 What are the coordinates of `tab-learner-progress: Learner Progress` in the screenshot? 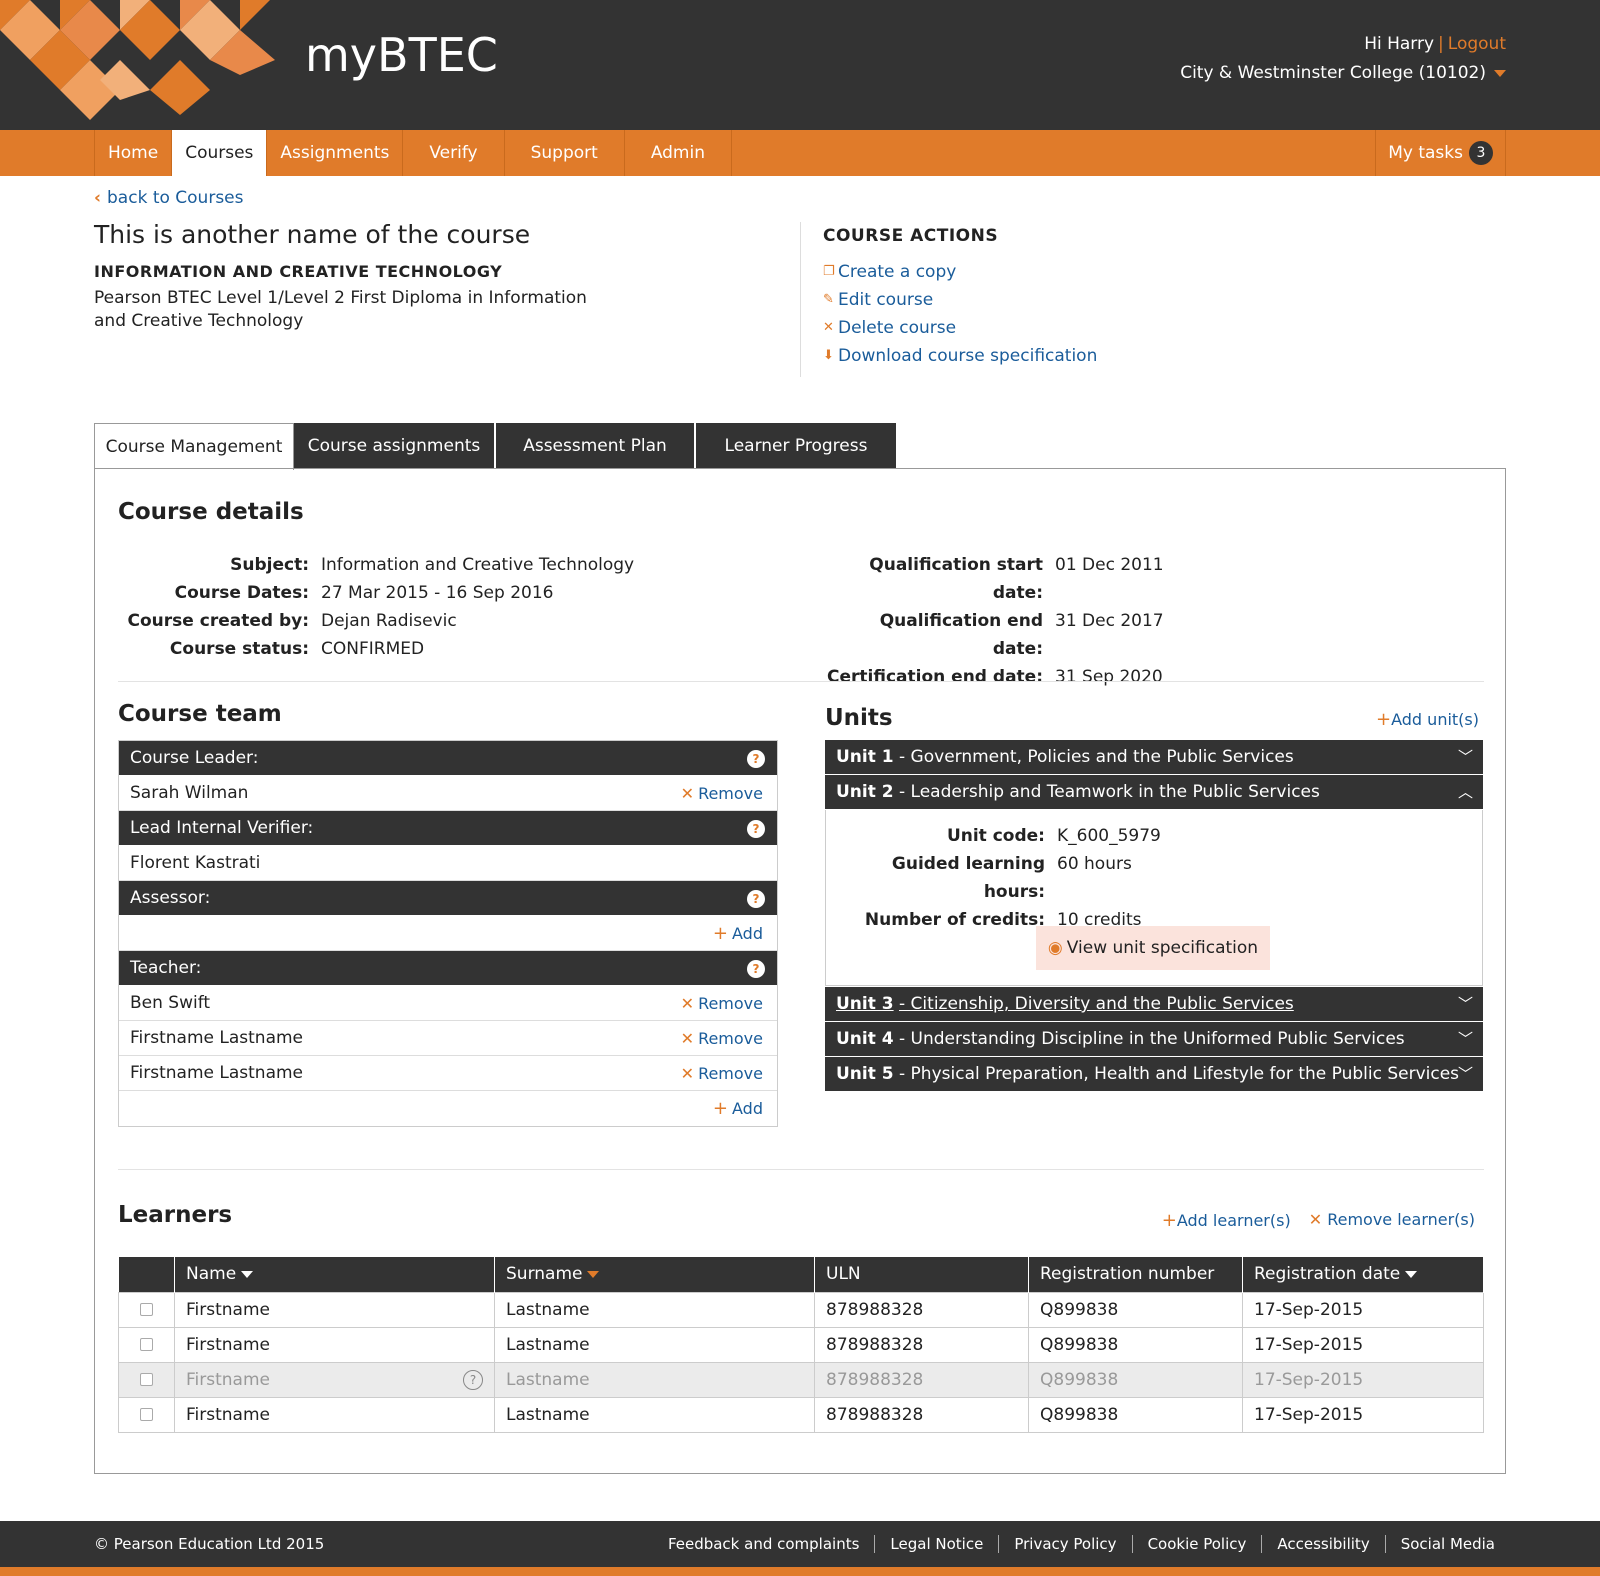 It's located at (796, 446).